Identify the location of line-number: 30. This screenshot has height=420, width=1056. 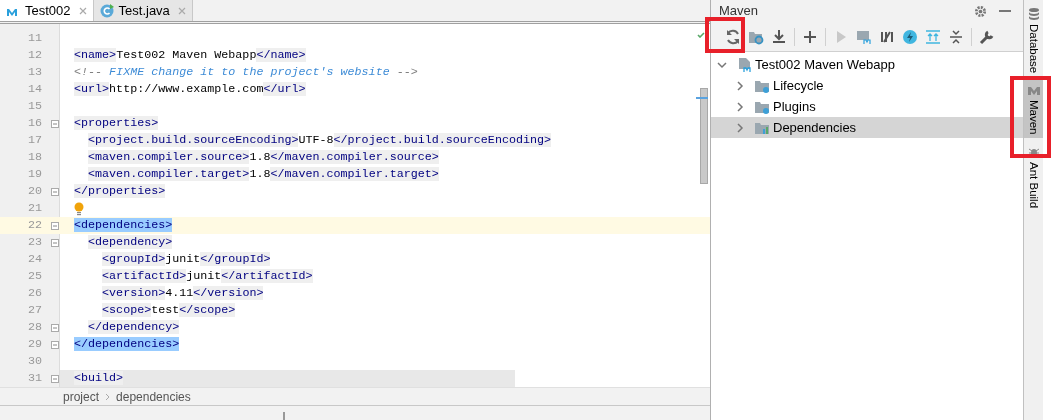
(34, 361).